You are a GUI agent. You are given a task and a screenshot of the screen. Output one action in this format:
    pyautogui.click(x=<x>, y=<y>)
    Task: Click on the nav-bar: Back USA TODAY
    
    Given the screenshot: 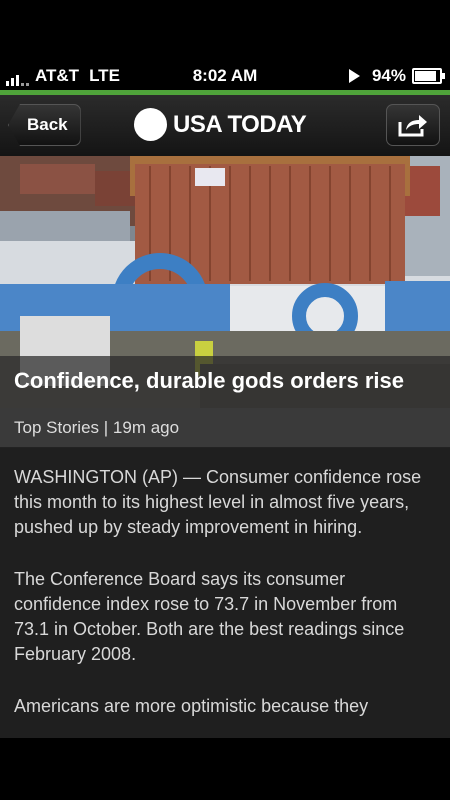 What is the action you would take?
    pyautogui.click(x=225, y=123)
    